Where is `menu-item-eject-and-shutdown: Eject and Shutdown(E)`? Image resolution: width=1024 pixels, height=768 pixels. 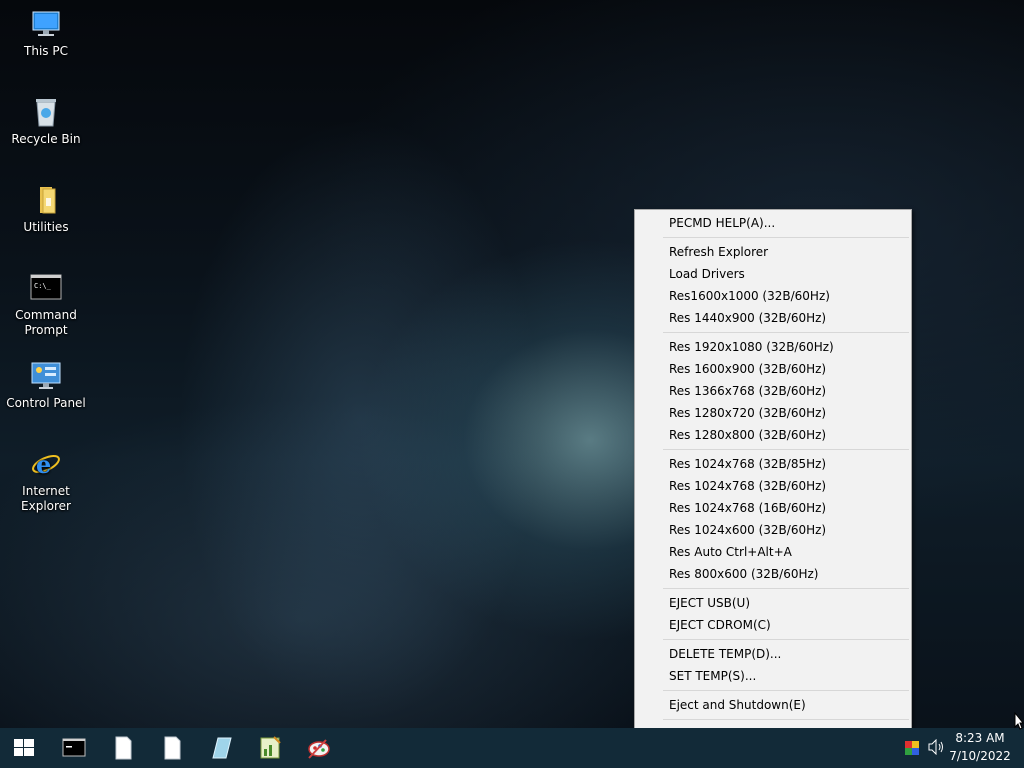 menu-item-eject-and-shutdown: Eject and Shutdown(E) is located at coordinates (737, 705).